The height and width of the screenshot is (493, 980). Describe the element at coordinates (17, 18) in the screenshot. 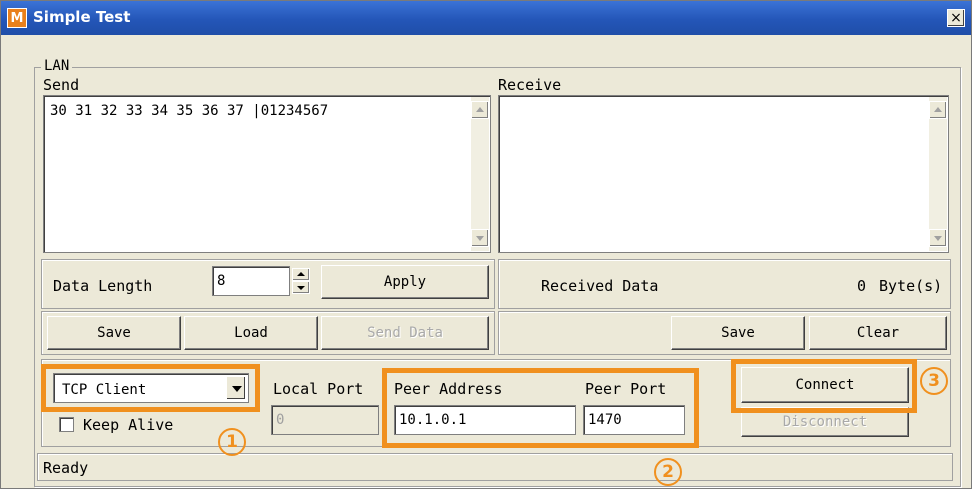

I see `app-icon: M` at that location.